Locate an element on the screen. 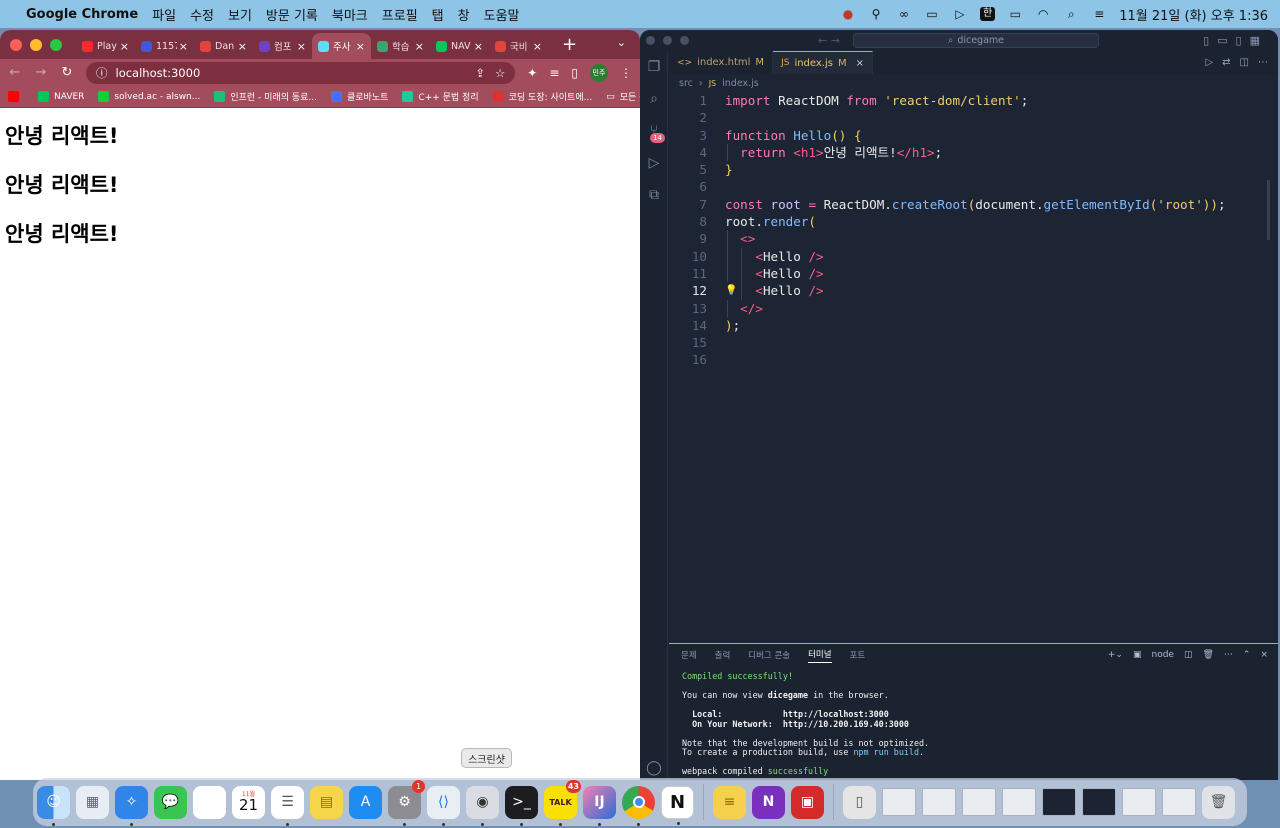 The image size is (1280, 828). system-settings-icon: ⚙ 1 is located at coordinates (406, 802).